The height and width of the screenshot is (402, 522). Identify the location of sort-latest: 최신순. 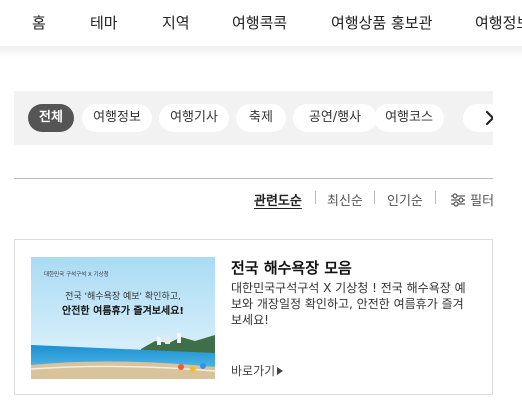
(345, 199).